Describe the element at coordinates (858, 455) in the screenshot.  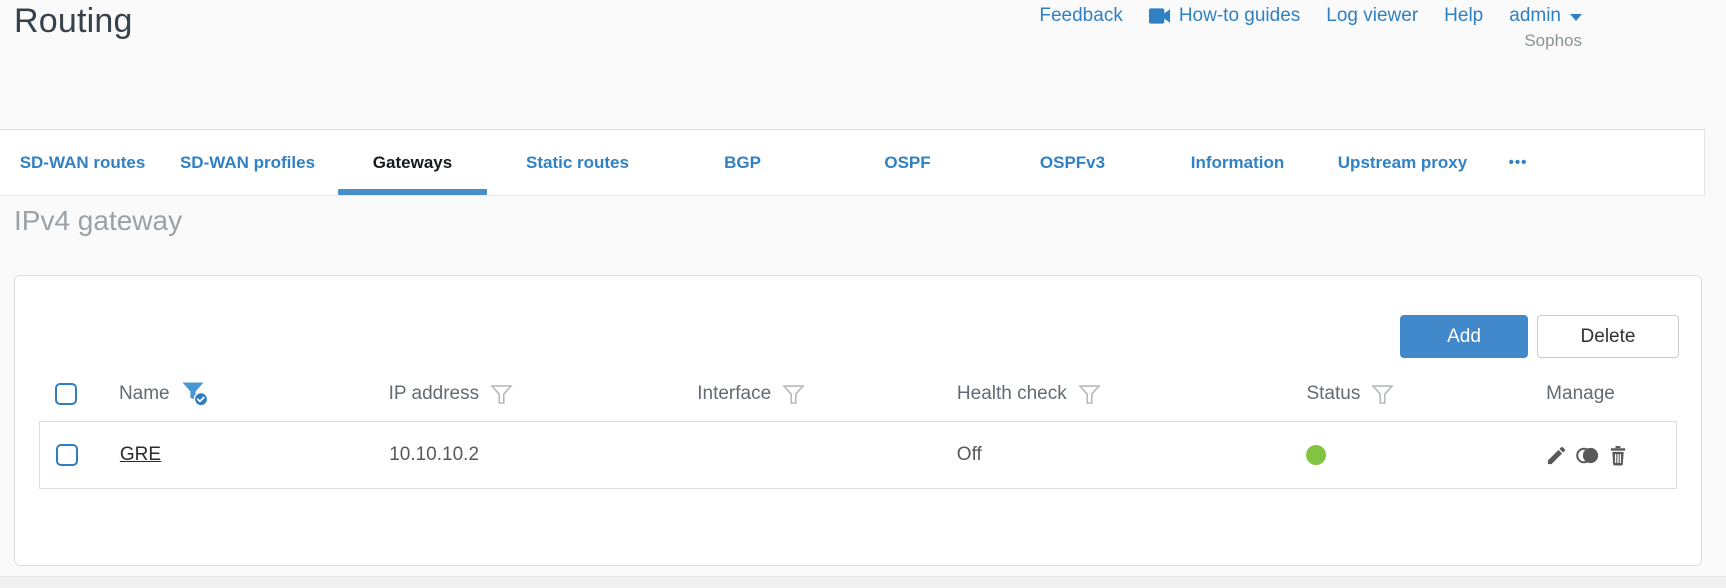
I see `table-row: GRE 10.10.10.2 Off` at that location.